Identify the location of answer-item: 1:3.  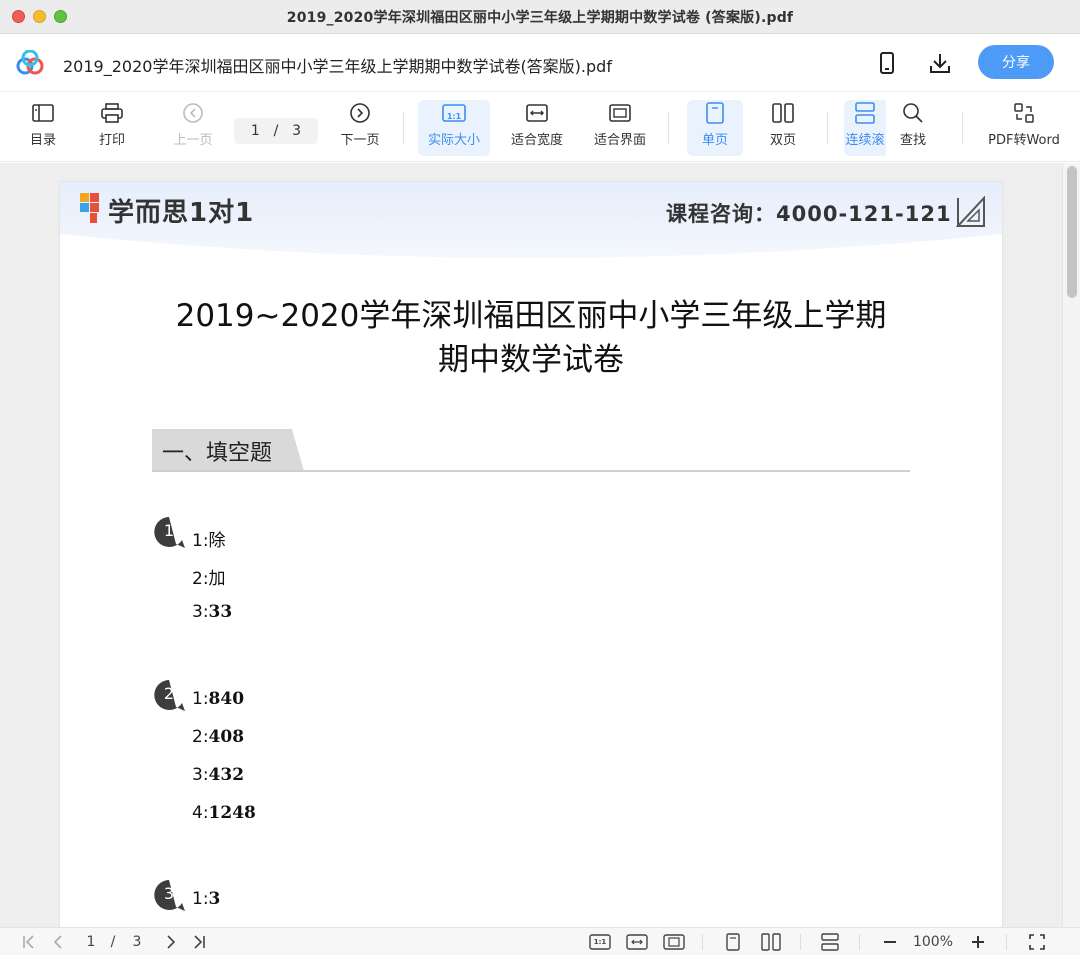
(206, 899).